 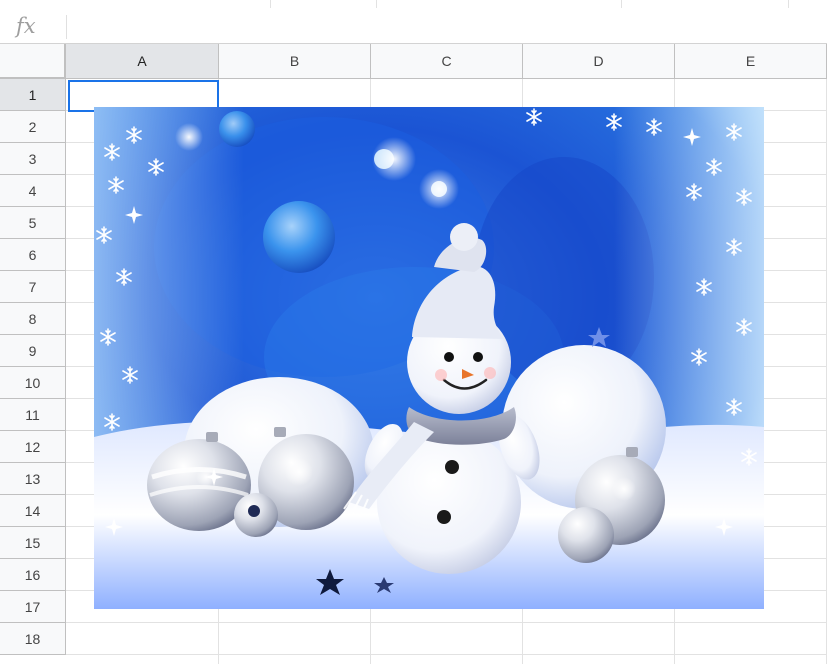 What do you see at coordinates (33, 159) in the screenshot?
I see `row-header-3: 3` at bounding box center [33, 159].